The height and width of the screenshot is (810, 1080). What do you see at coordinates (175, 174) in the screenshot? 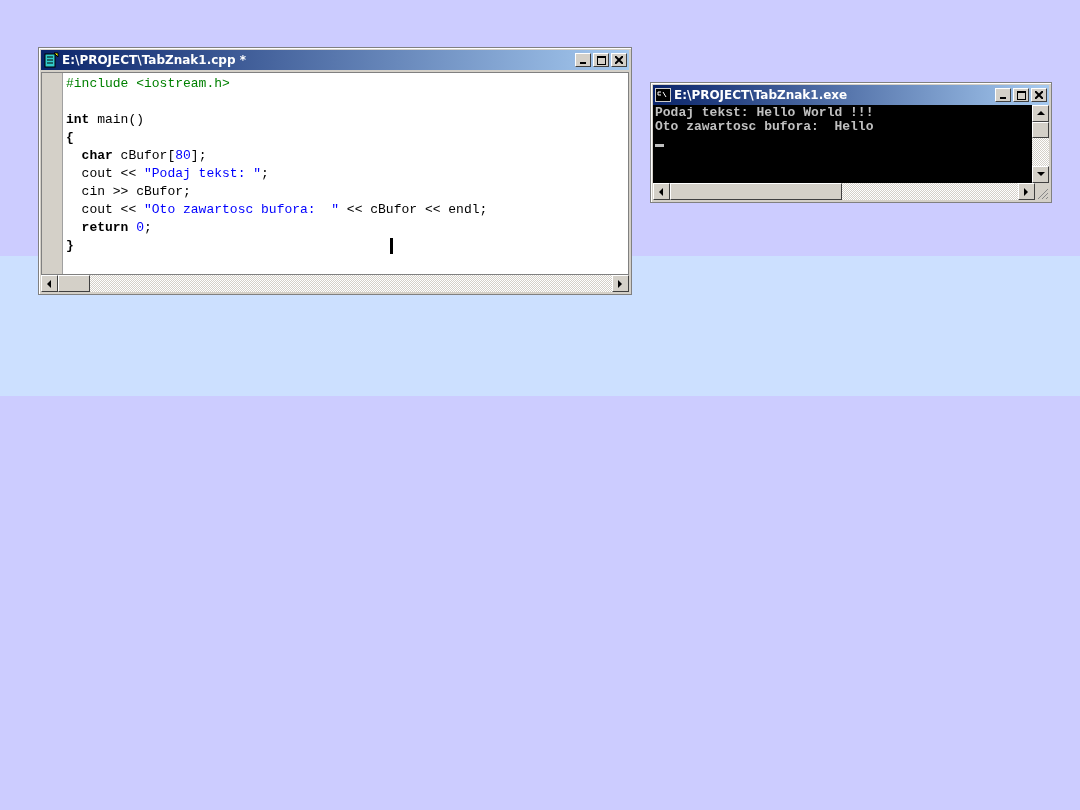
I see `code-line: cout << "Podaj tekst: ";` at bounding box center [175, 174].